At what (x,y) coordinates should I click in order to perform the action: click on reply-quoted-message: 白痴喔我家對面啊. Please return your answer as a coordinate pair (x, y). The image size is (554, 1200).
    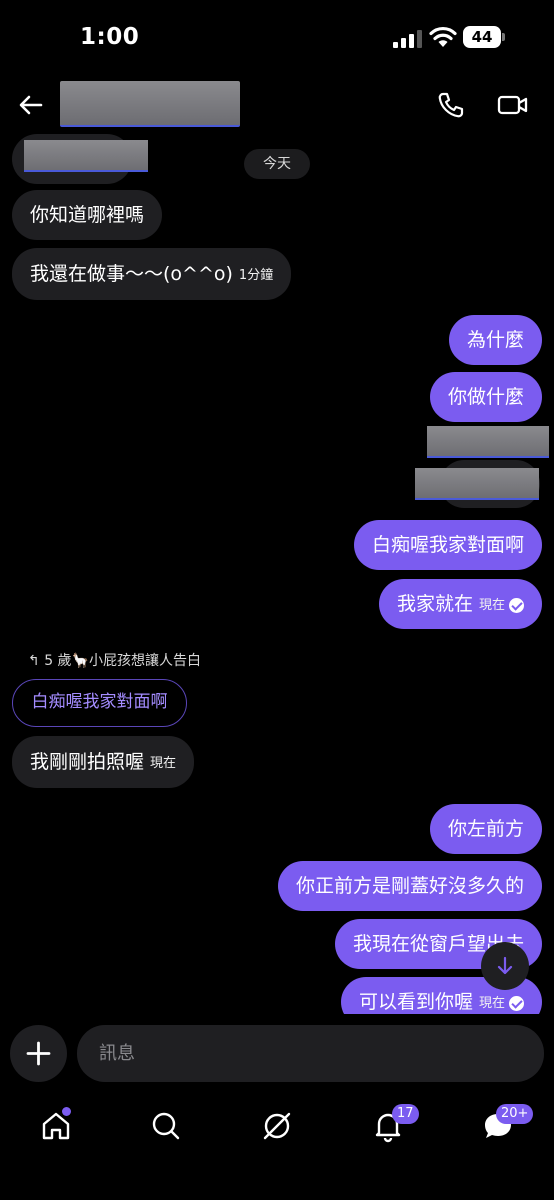
    Looking at the image, I should click on (99, 703).